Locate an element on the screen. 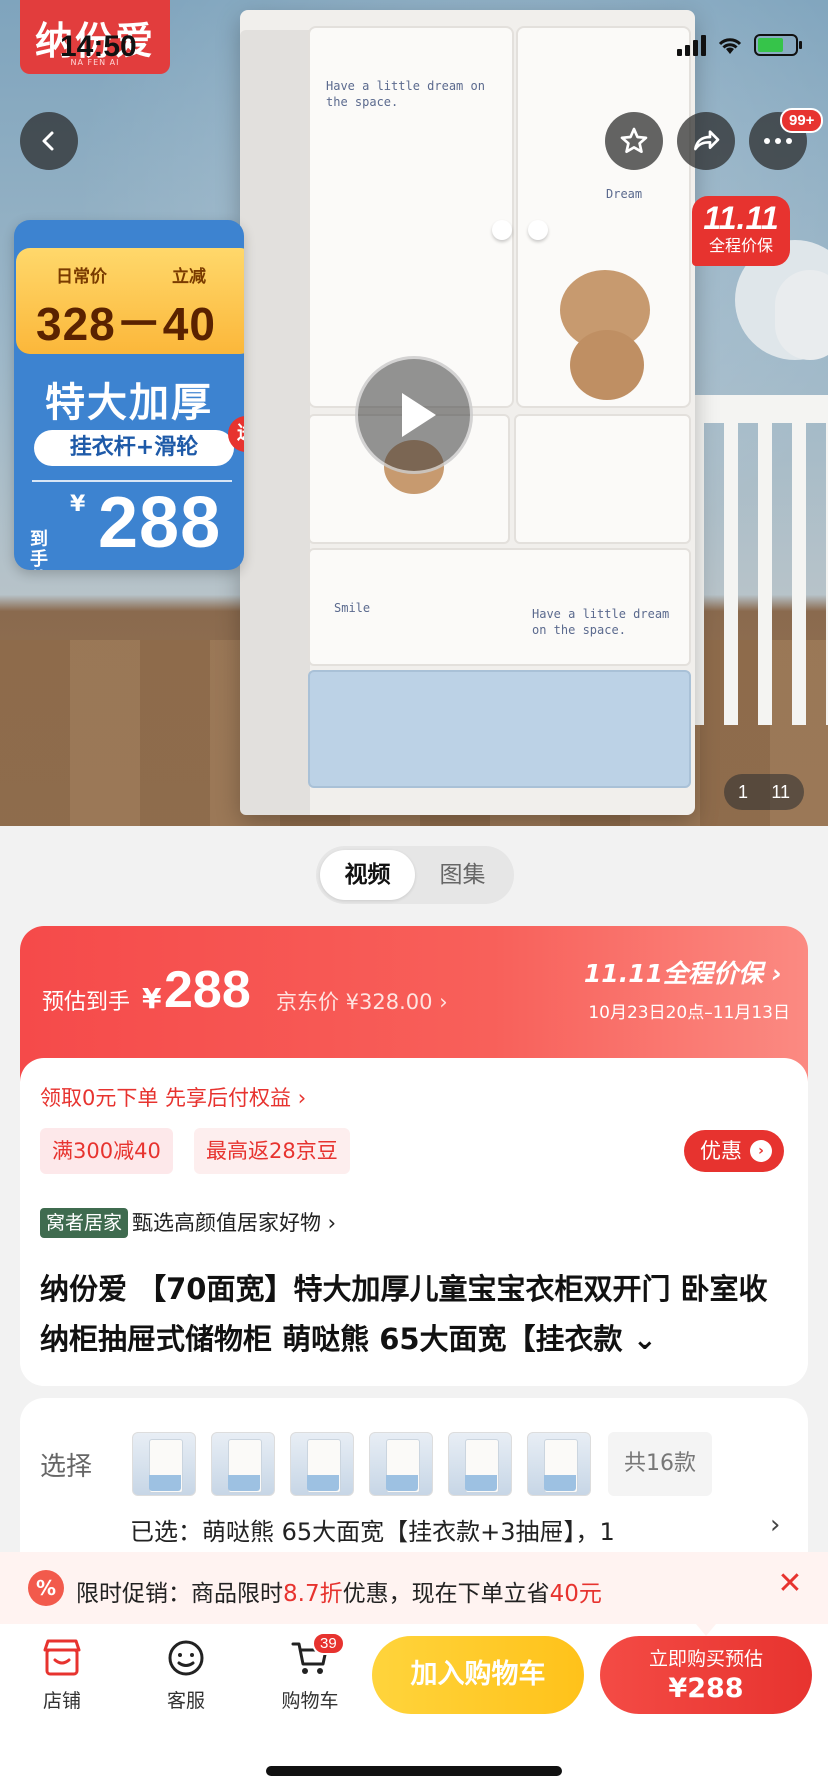 The width and height of the screenshot is (828, 1792). store-icon is located at coordinates (62, 1657).